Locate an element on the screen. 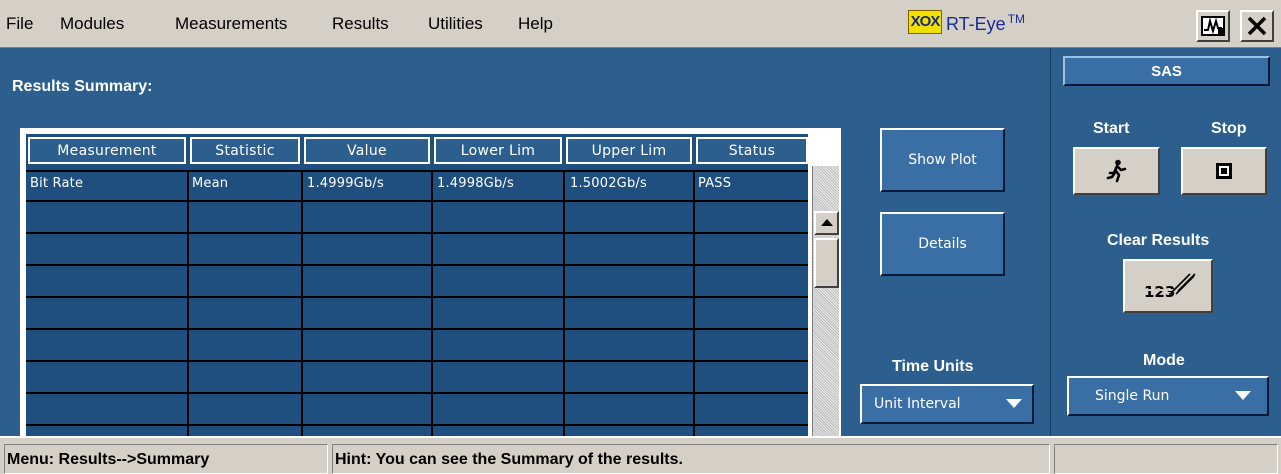 This screenshot has height=474, width=1281. column-header-value: Value is located at coordinates (367, 150).